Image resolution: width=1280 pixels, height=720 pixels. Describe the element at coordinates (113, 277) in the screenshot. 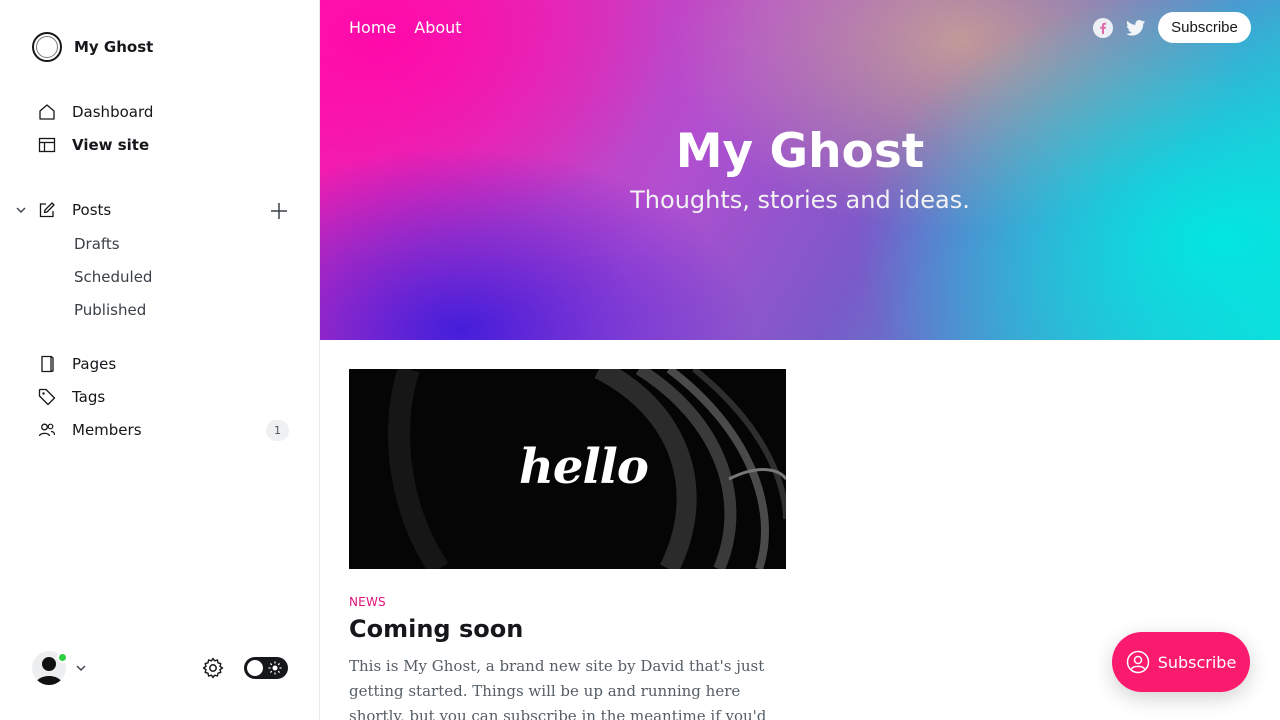

I see `nav-scheduled: Scheduled` at that location.